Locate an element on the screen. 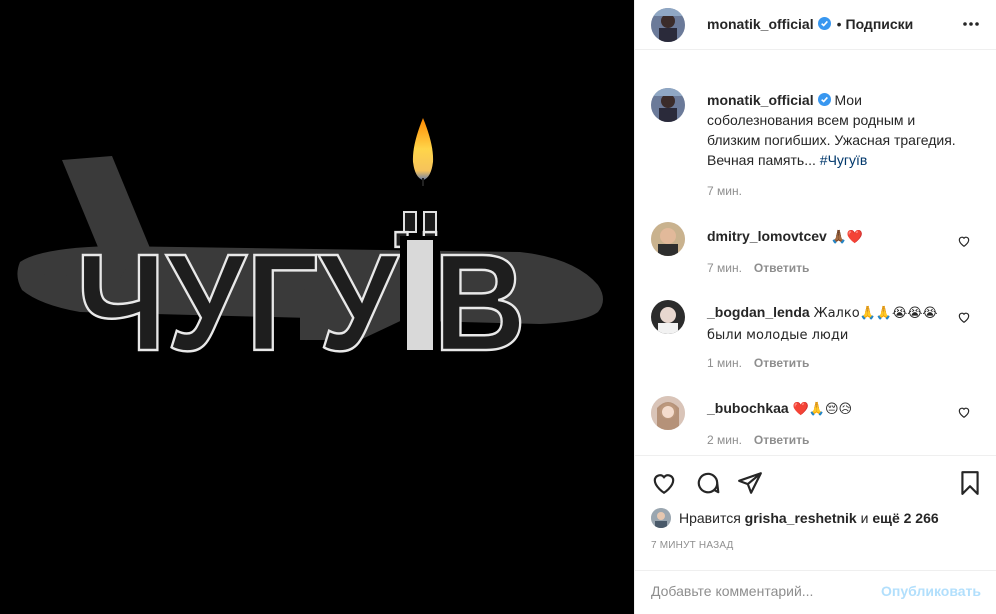 The width and height of the screenshot is (996, 614). liker-username: grisha_reshetnik is located at coordinates (801, 518).